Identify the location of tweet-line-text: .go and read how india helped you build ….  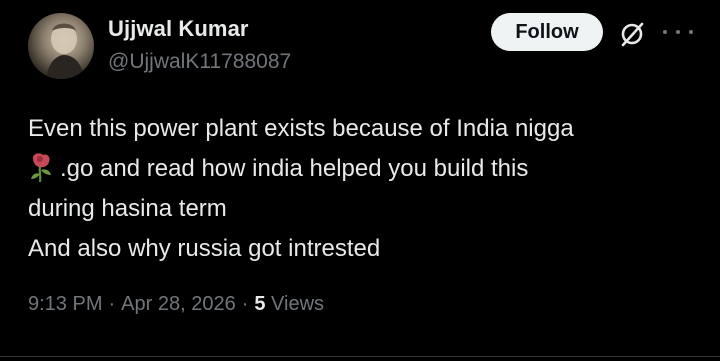
(294, 168).